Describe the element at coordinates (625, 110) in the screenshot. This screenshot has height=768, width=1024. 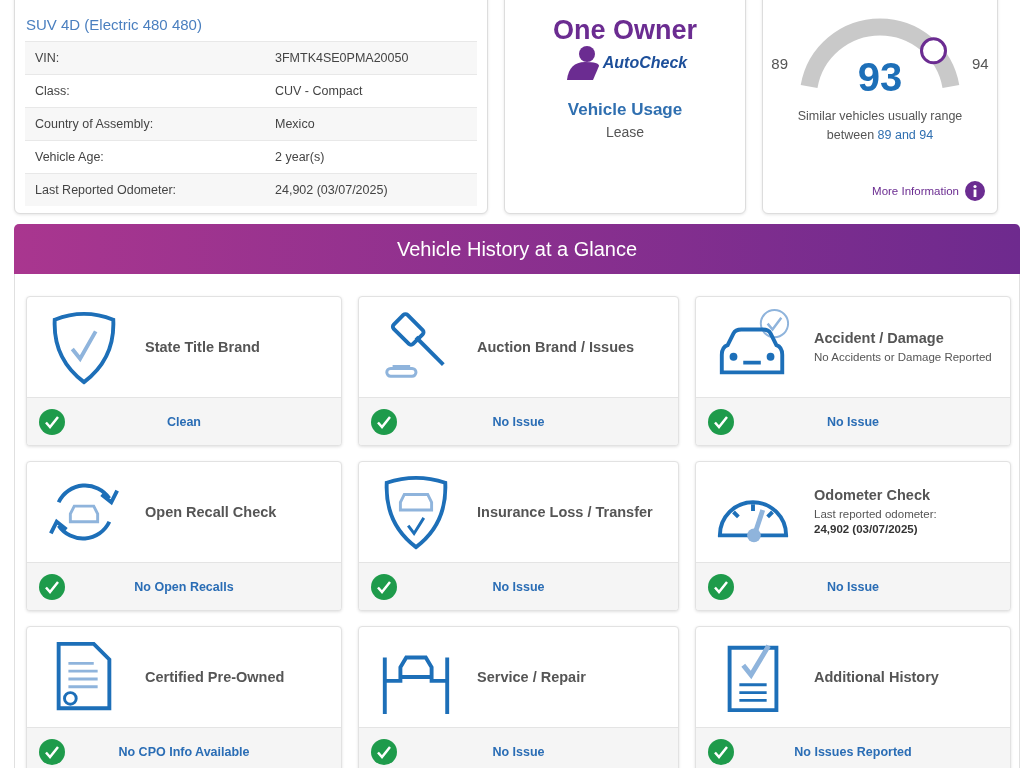
I see `usage-label: Vehicle Usage` at that location.